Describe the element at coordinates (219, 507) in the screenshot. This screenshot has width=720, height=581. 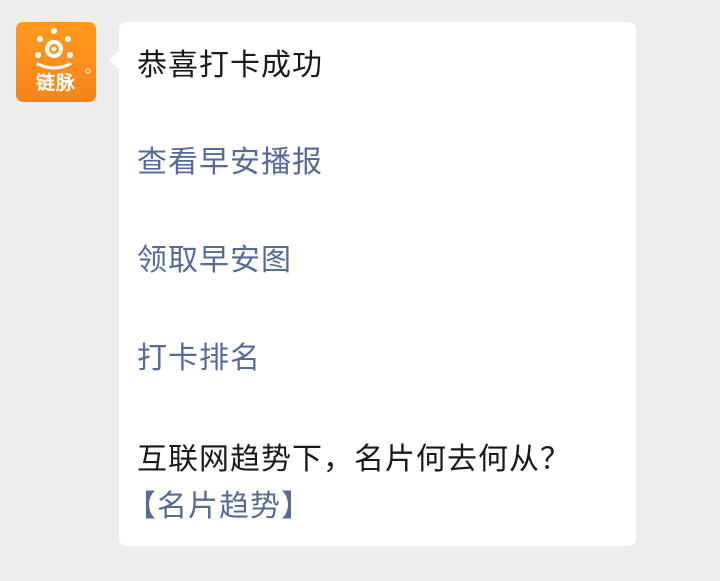
I see `link-card-trend: 【名片趋势】` at that location.